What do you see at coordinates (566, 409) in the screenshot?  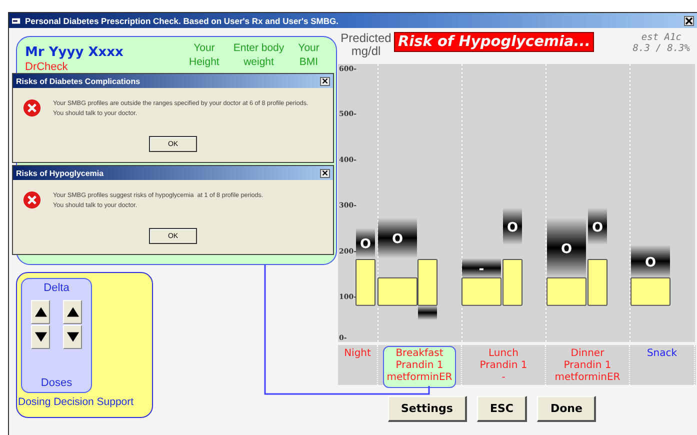 I see `action-button: Done` at bounding box center [566, 409].